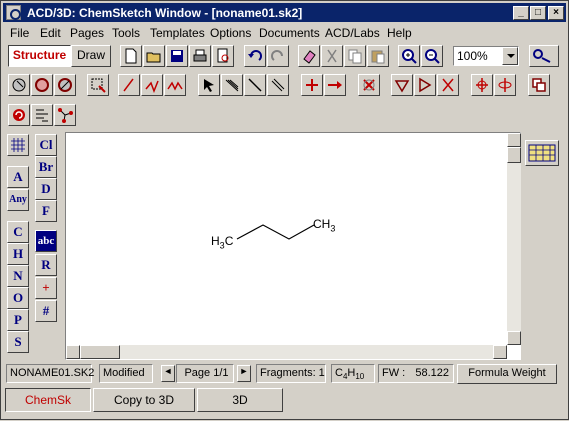  What do you see at coordinates (229, 241) in the screenshot?
I see `atom-left-carbon: C` at bounding box center [229, 241].